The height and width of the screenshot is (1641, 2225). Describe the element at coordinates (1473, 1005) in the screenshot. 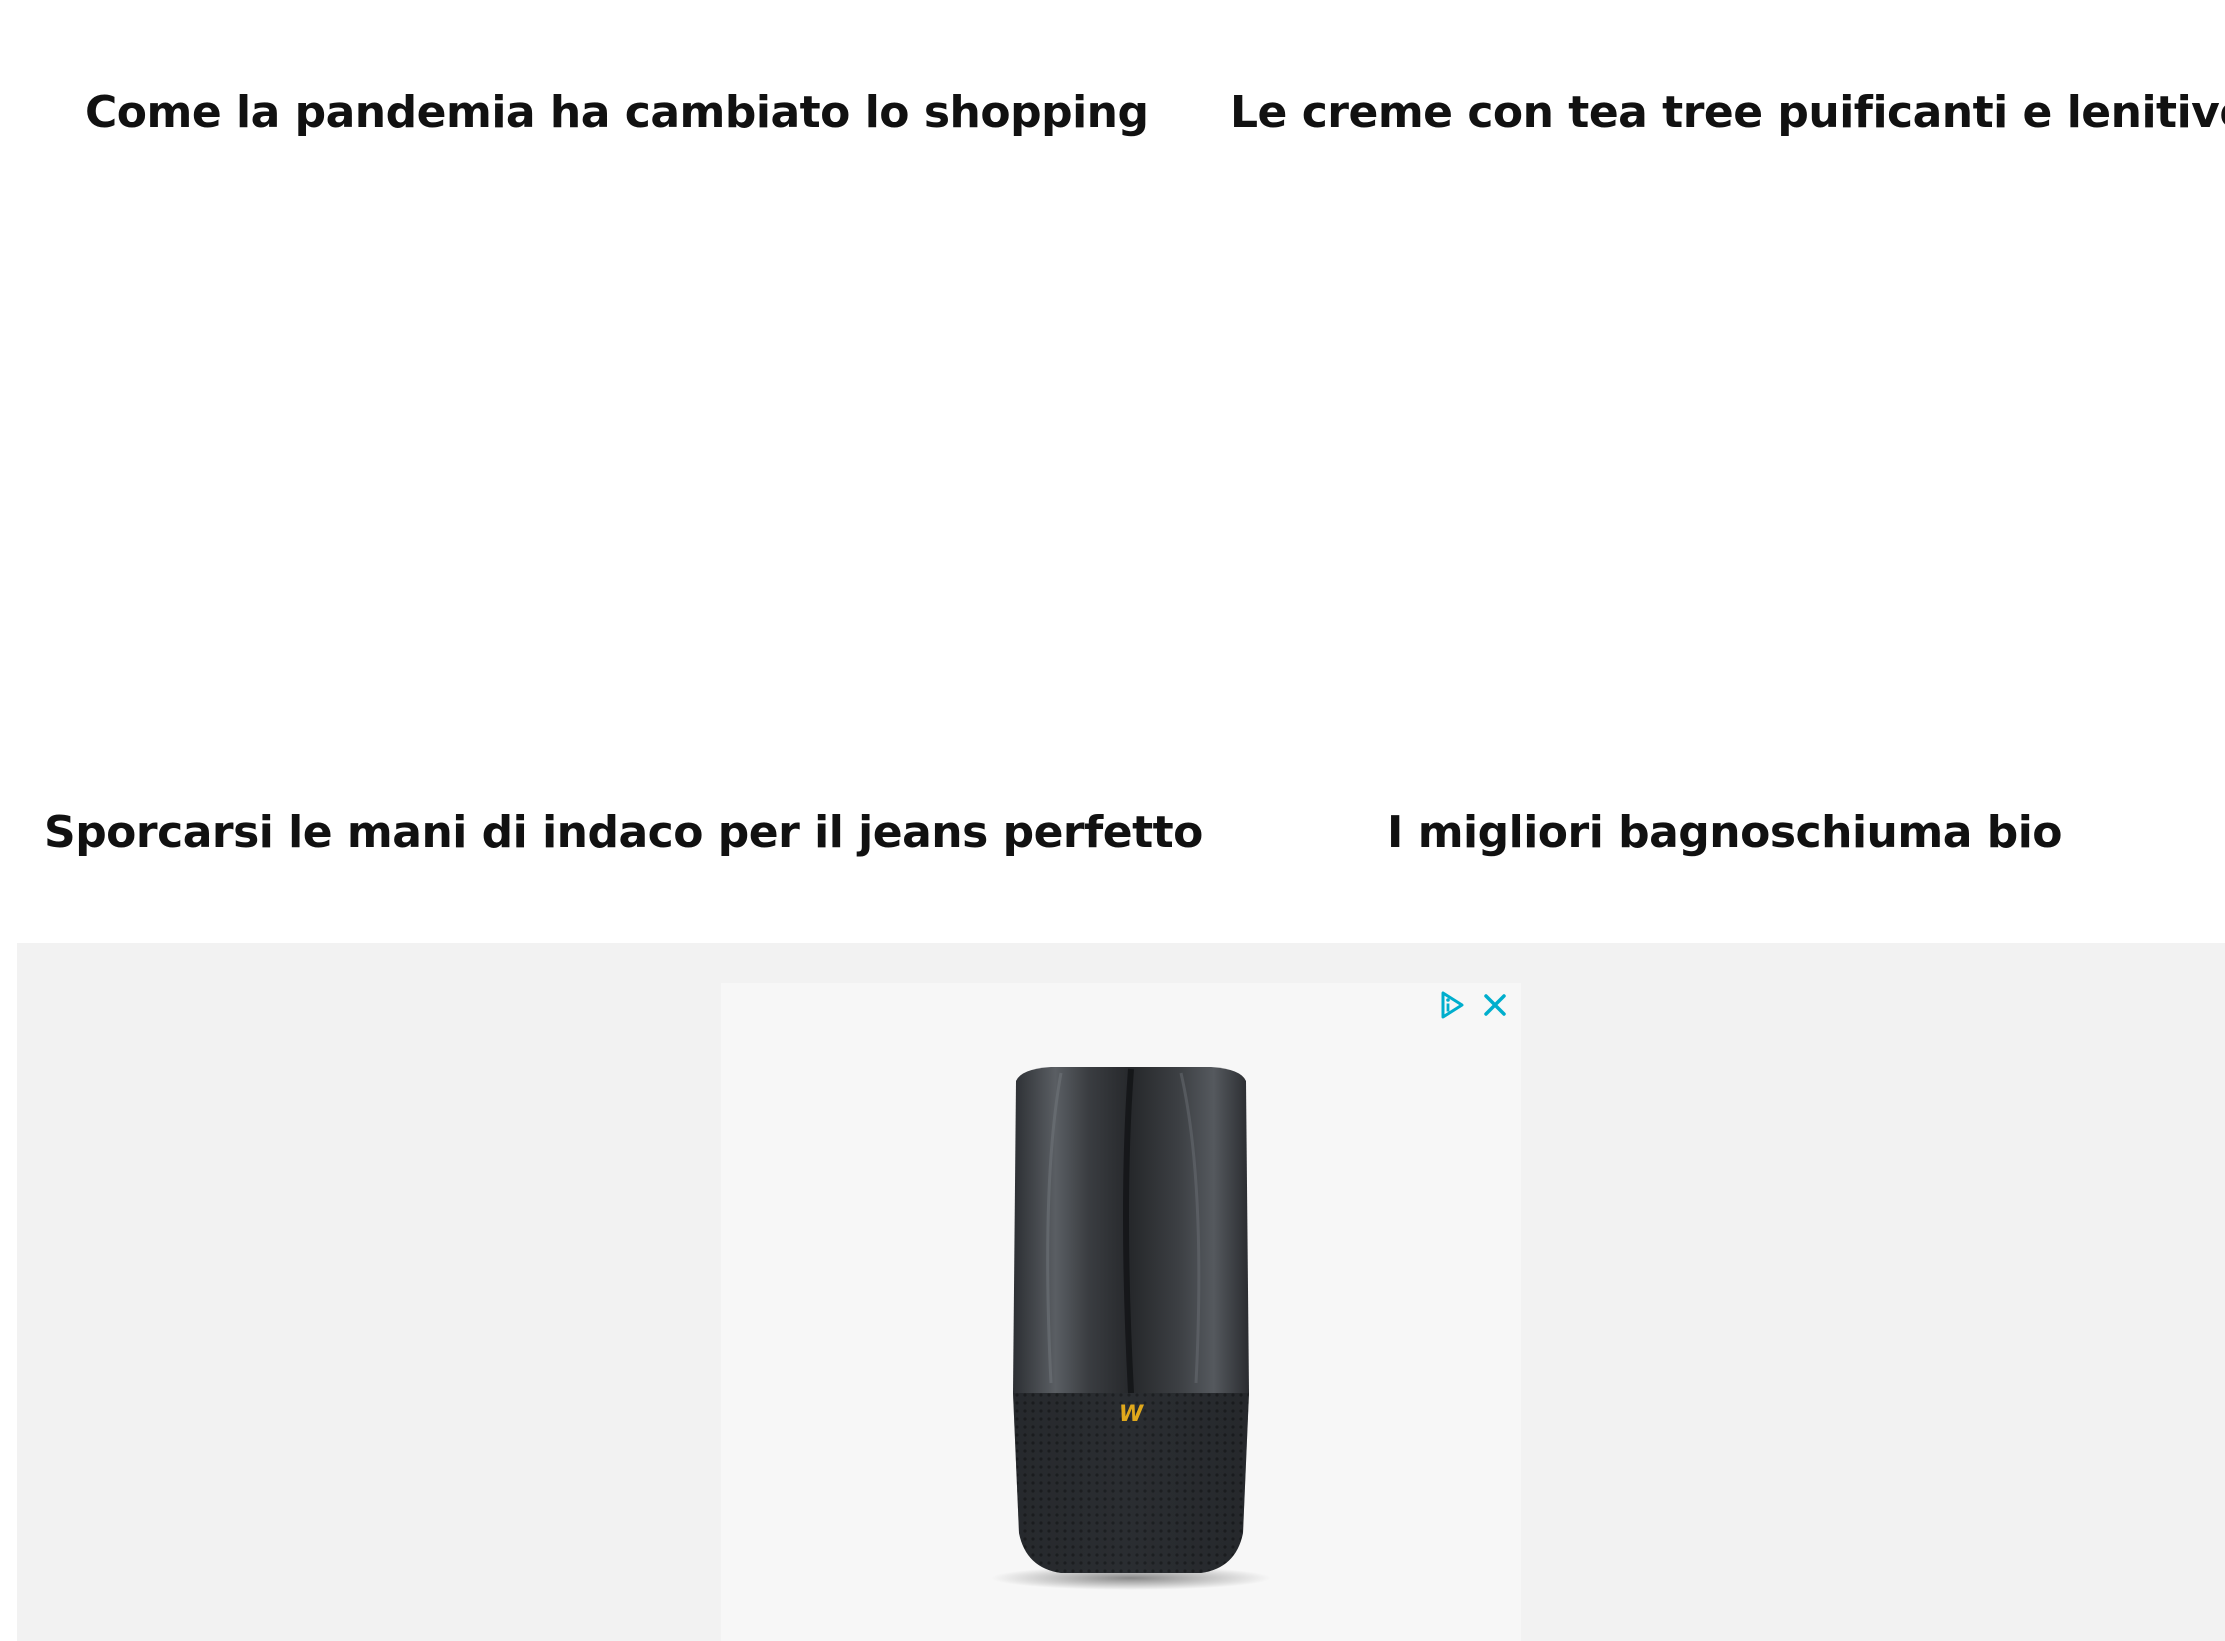

I see `ad-controls` at that location.